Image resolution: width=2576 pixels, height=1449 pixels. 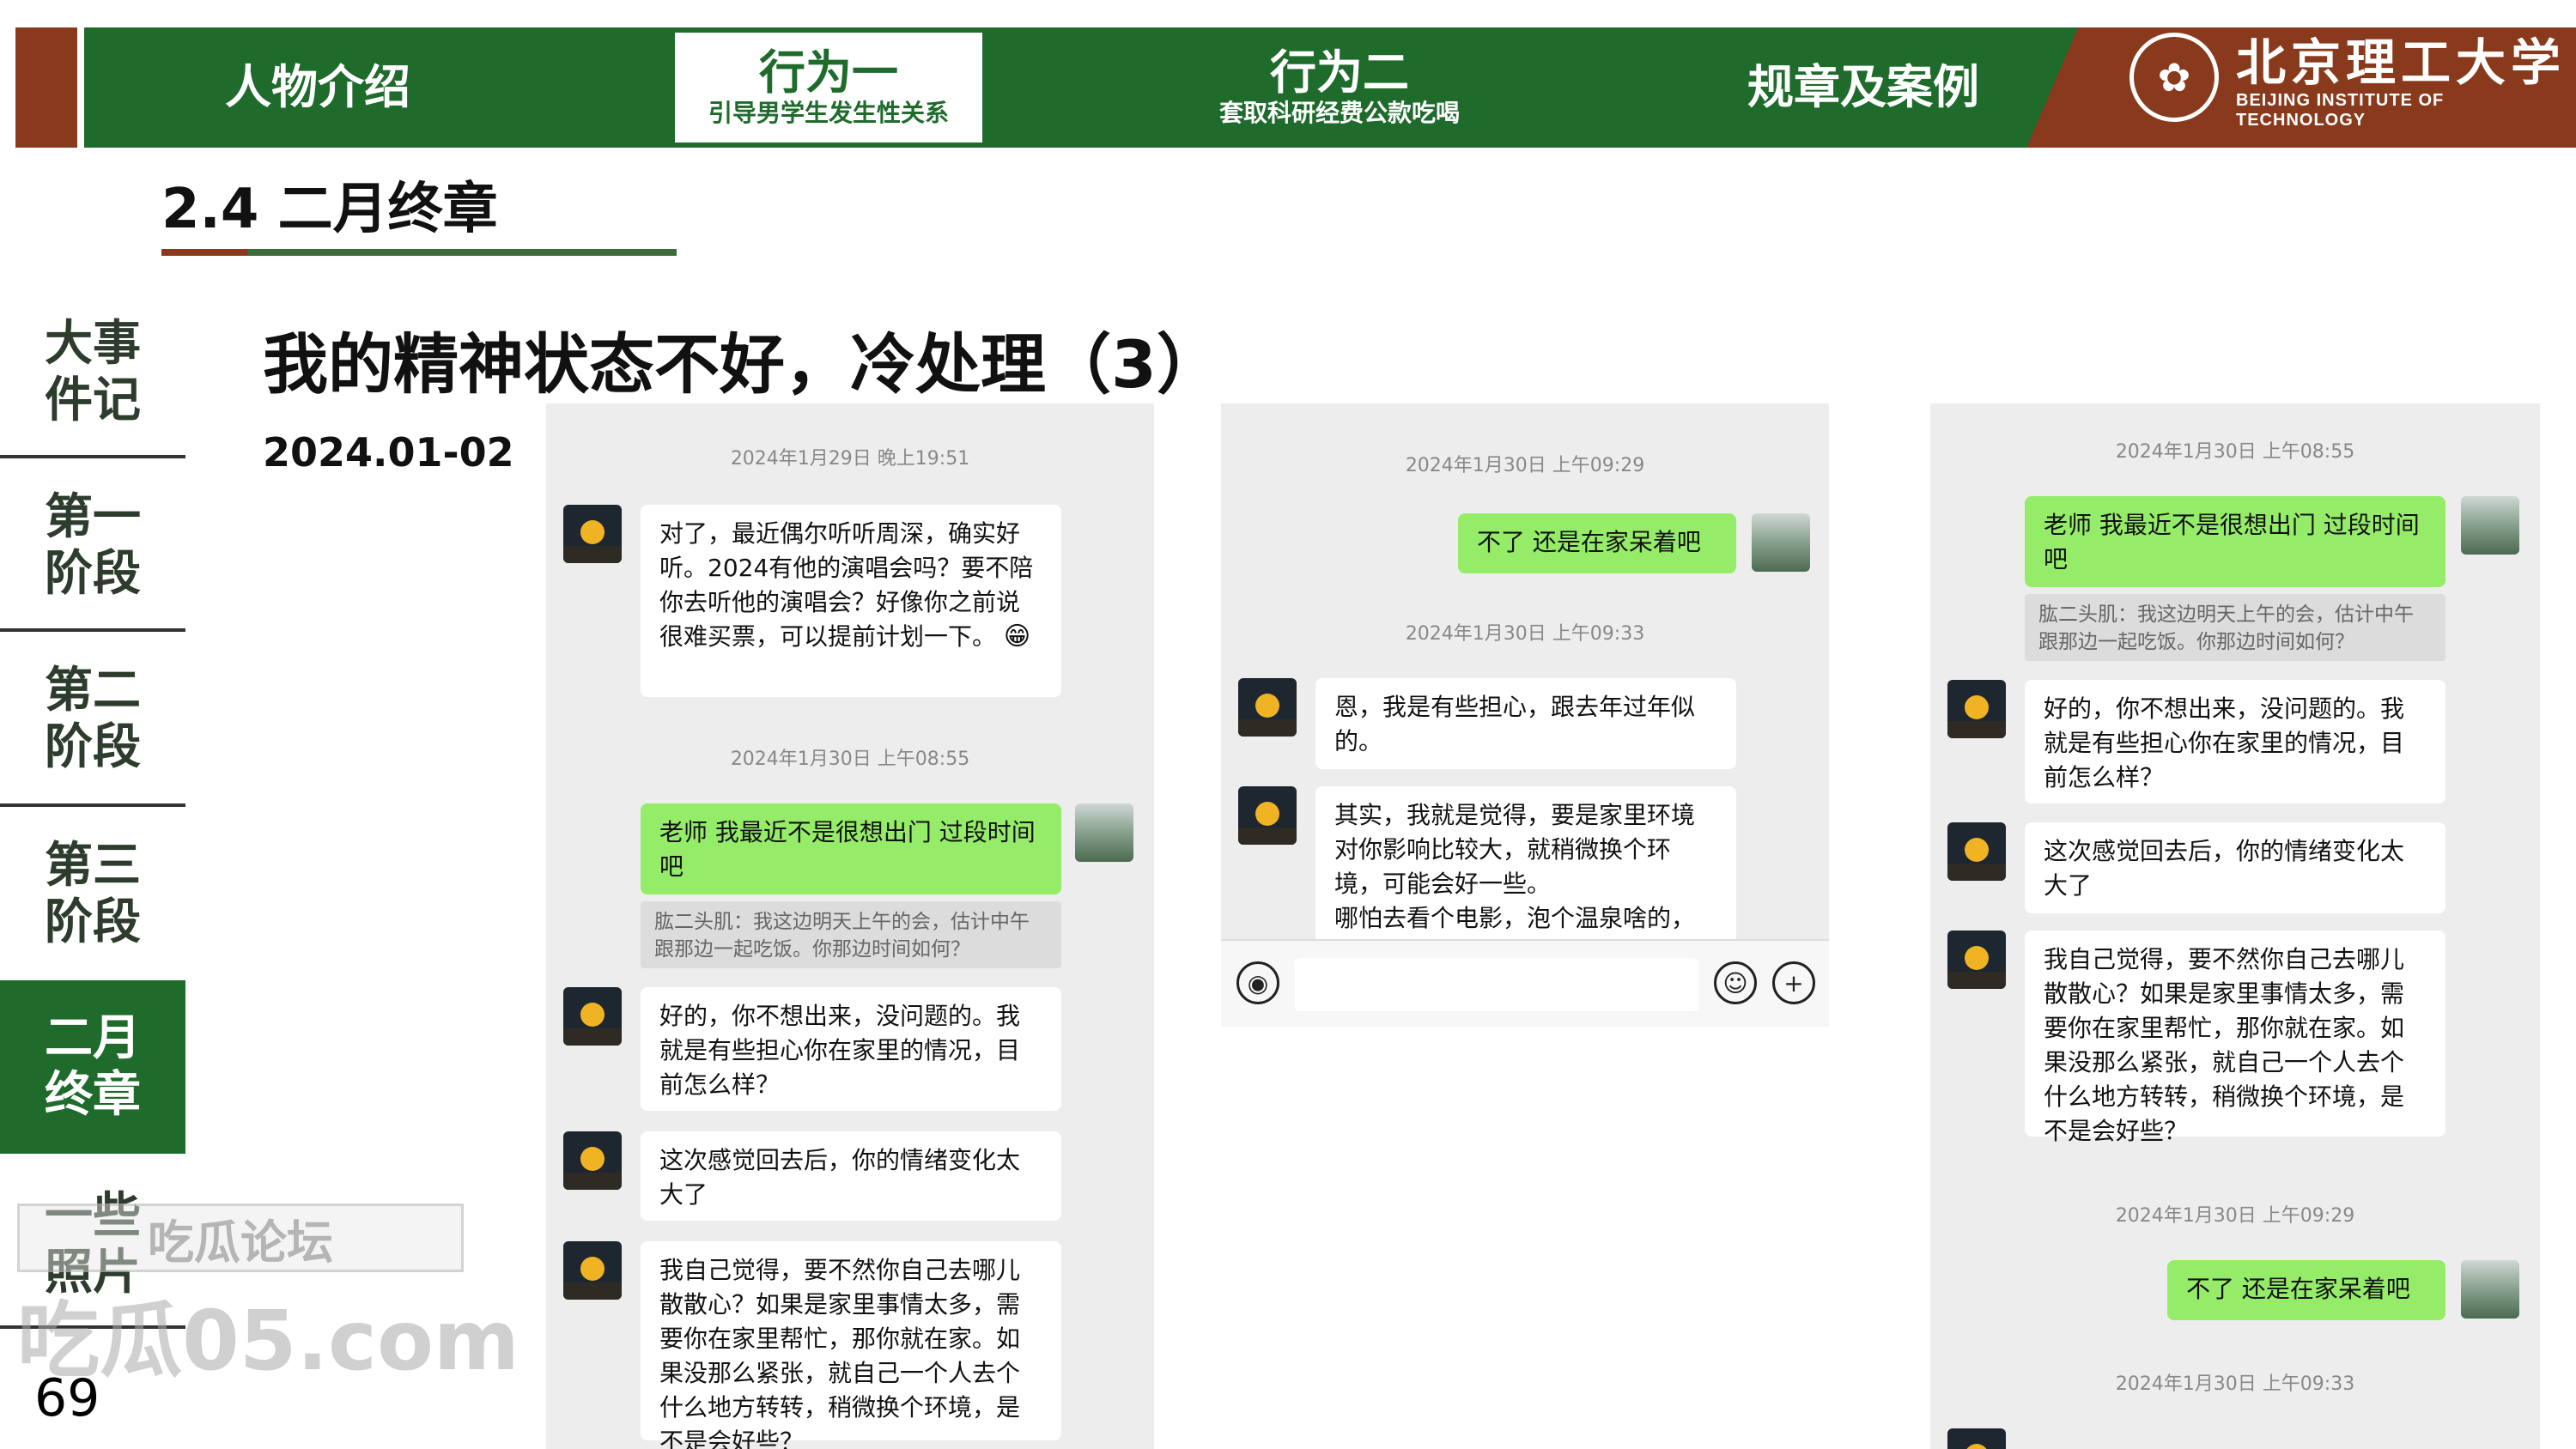 I want to click on sidebar-item-label: 第三, so click(x=93, y=866).